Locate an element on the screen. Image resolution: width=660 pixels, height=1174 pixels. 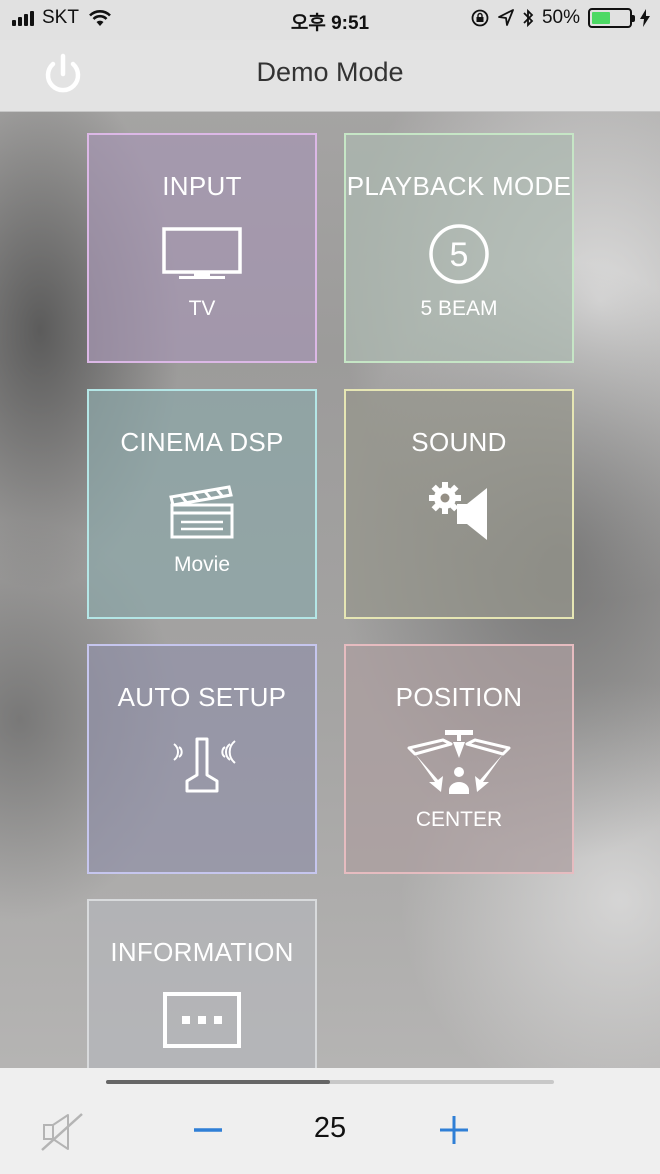
position-tile: POSITION CENTER is located at coordinates (459, 759).